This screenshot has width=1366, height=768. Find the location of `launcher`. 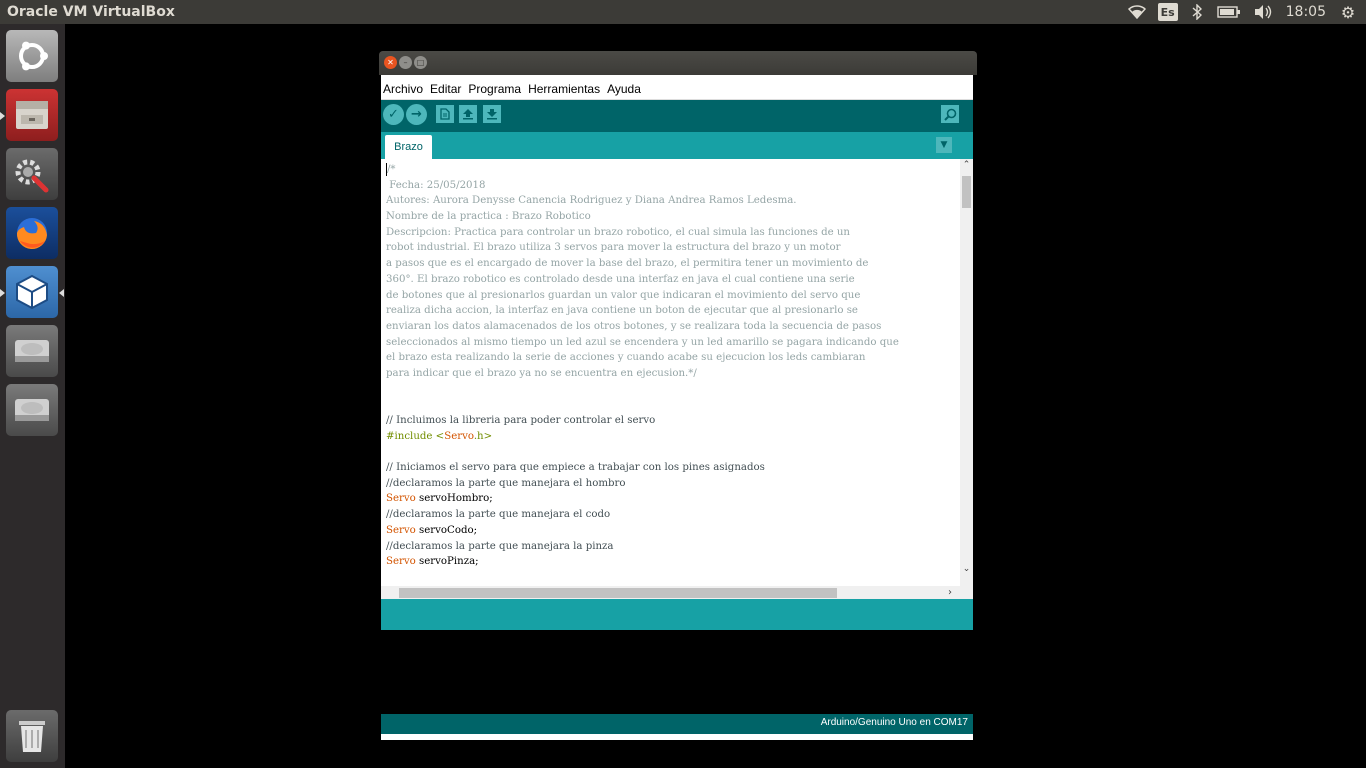

launcher is located at coordinates (32, 396).